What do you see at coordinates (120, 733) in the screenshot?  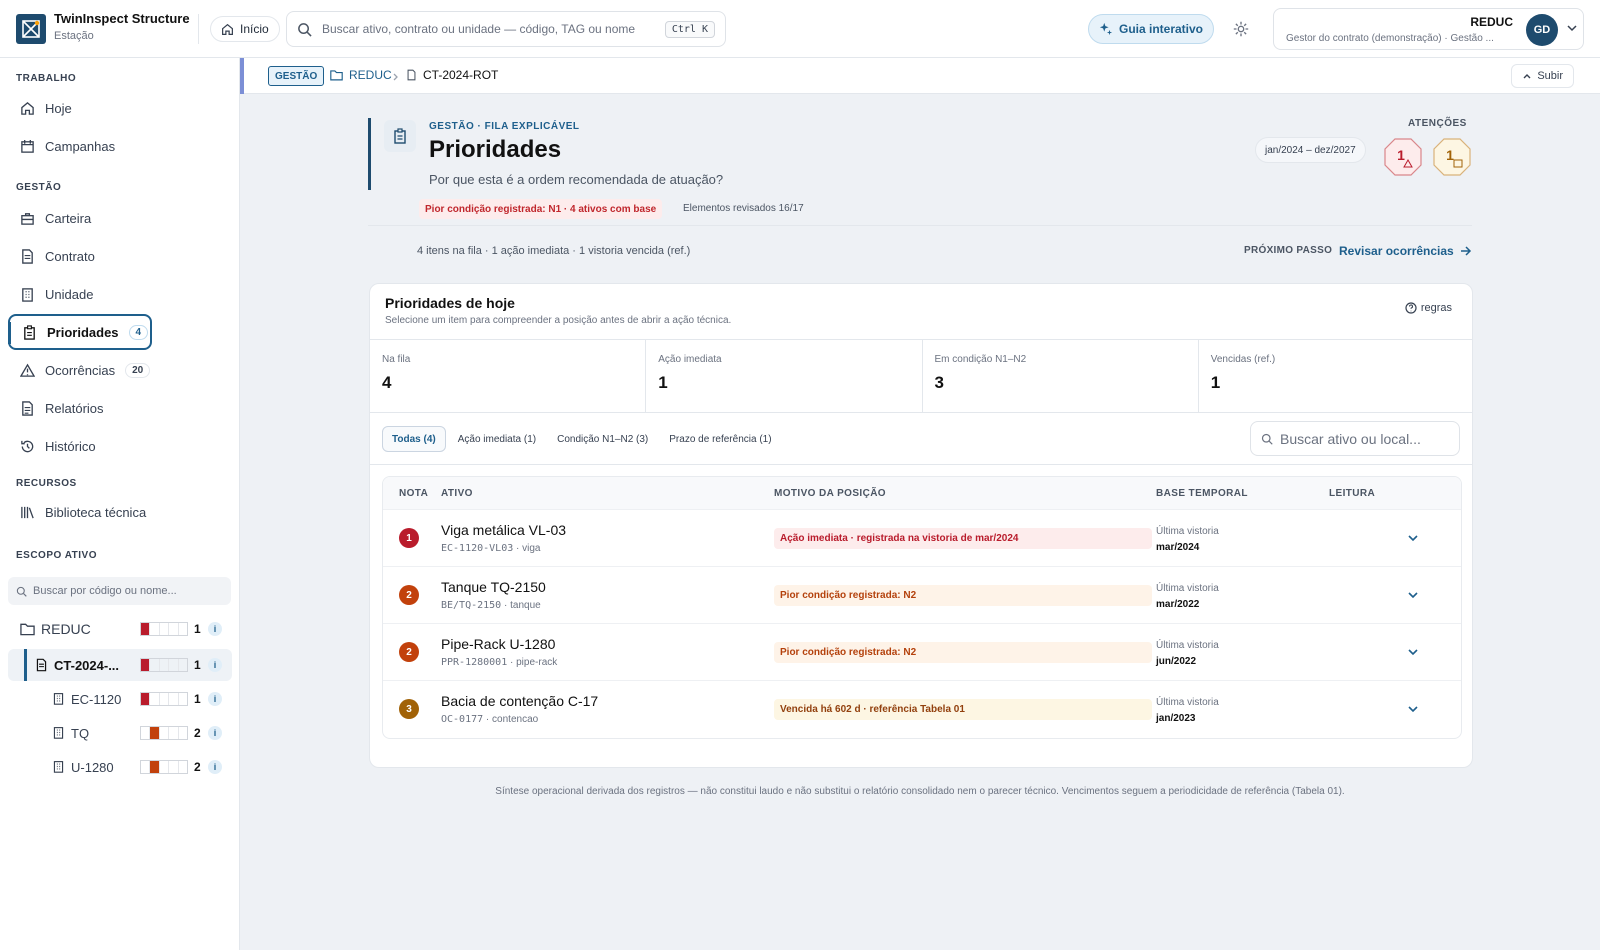 I see `tree-item-tq: TQ 2 i` at bounding box center [120, 733].